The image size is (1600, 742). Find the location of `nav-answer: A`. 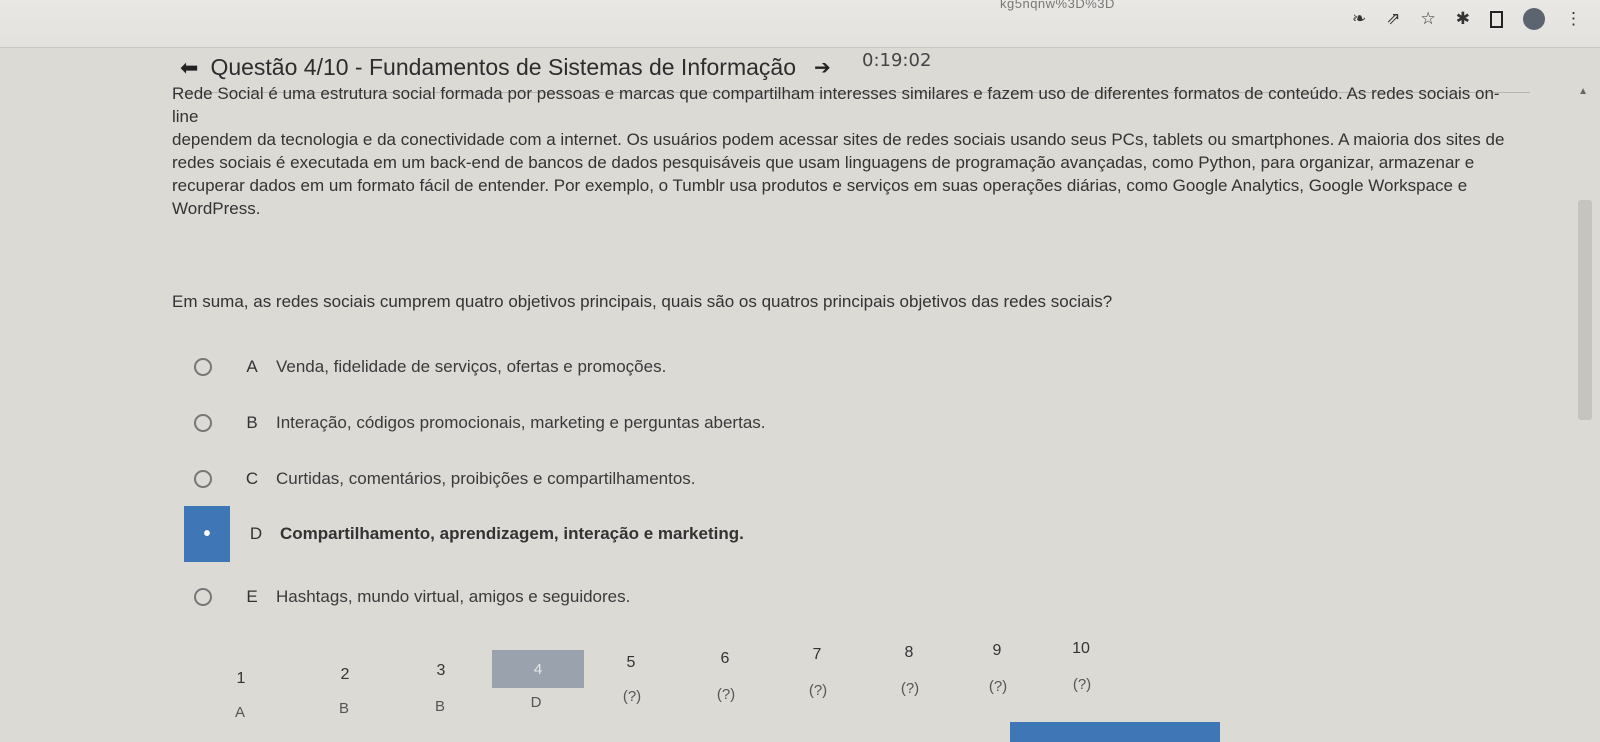

nav-answer: A is located at coordinates (239, 712).